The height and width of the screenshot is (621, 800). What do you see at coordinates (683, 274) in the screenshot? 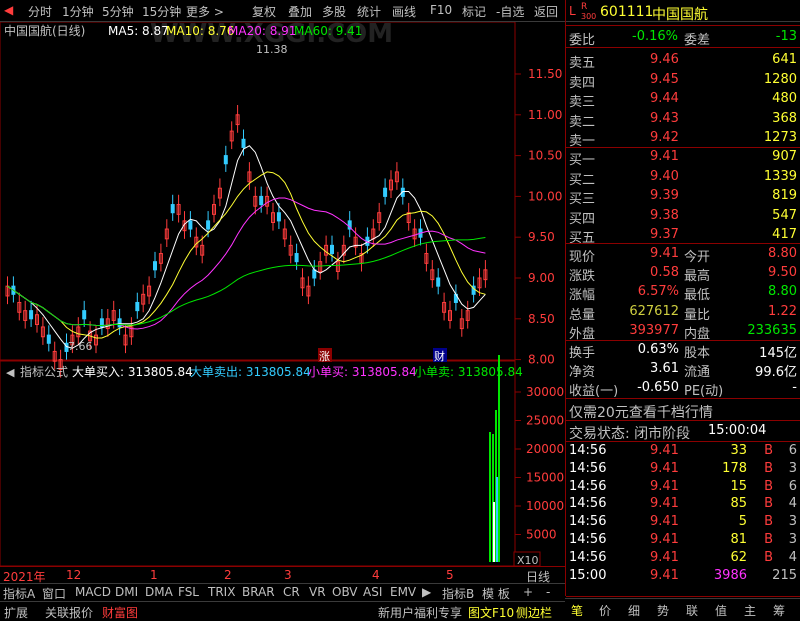
I see `quote-row: 涨跌 0.58 最高 9.50` at bounding box center [683, 274].